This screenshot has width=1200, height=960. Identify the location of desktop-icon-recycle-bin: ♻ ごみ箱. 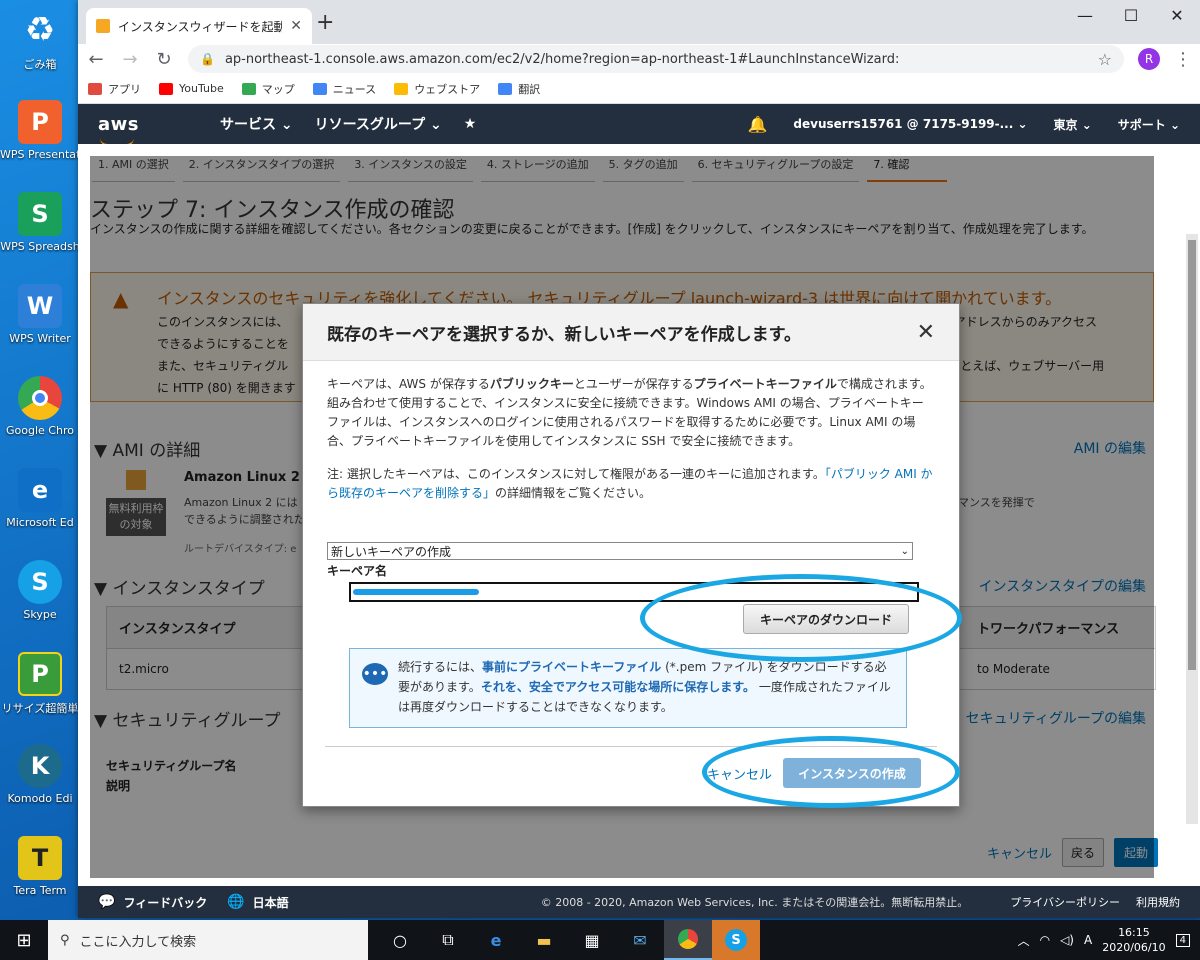
(40, 40).